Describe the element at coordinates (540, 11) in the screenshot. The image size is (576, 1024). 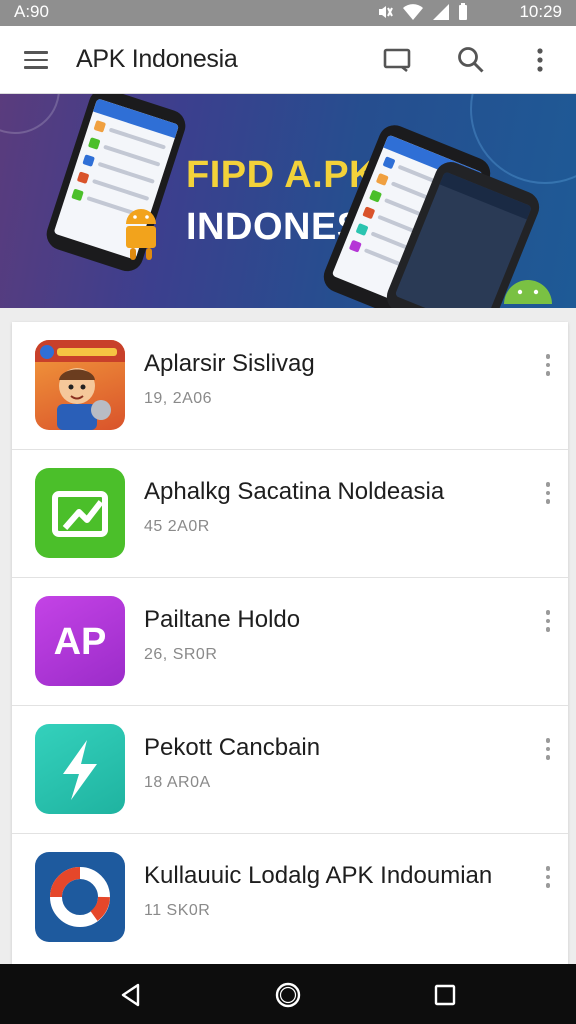
I see `status-time-right: 10:29` at that location.